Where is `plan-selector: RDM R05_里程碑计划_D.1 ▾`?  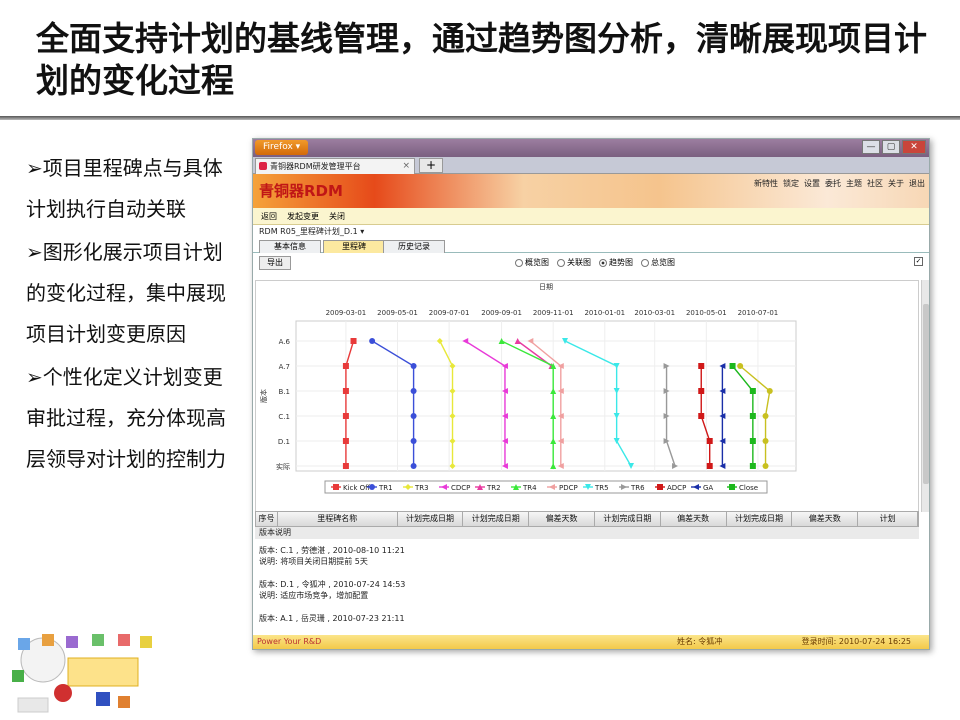 plan-selector: RDM R05_里程碑计划_D.1 ▾ is located at coordinates (591, 232).